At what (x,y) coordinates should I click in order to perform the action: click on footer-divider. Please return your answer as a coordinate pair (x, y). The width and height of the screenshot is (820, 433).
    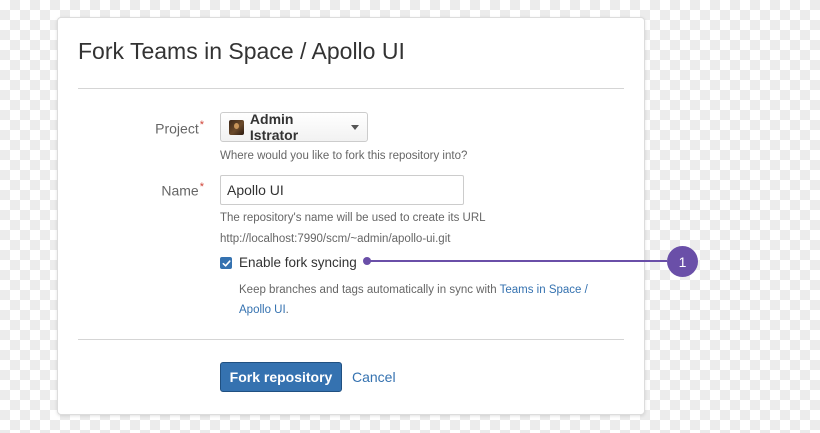
    Looking at the image, I should click on (351, 339).